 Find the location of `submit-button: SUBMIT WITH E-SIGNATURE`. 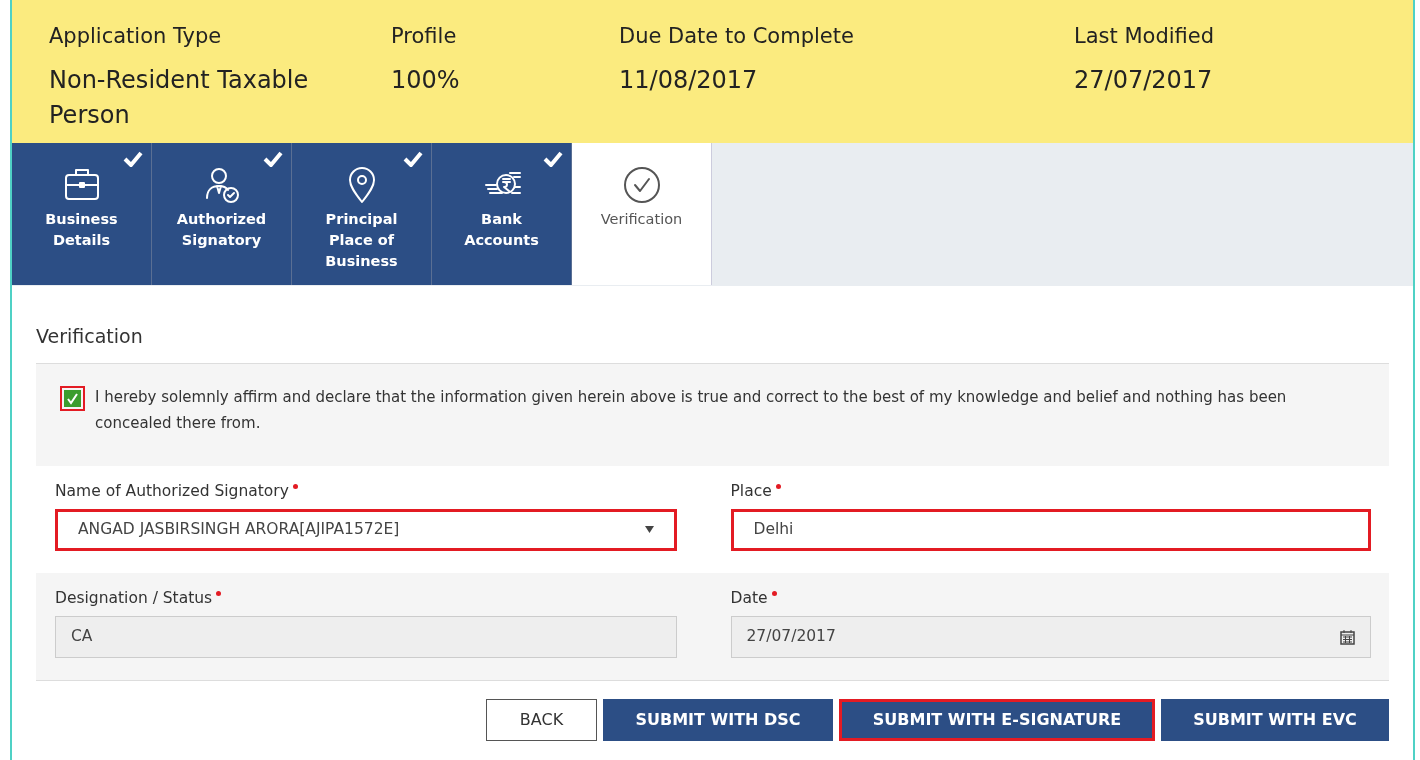

submit-button: SUBMIT WITH E-SIGNATURE is located at coordinates (997, 720).